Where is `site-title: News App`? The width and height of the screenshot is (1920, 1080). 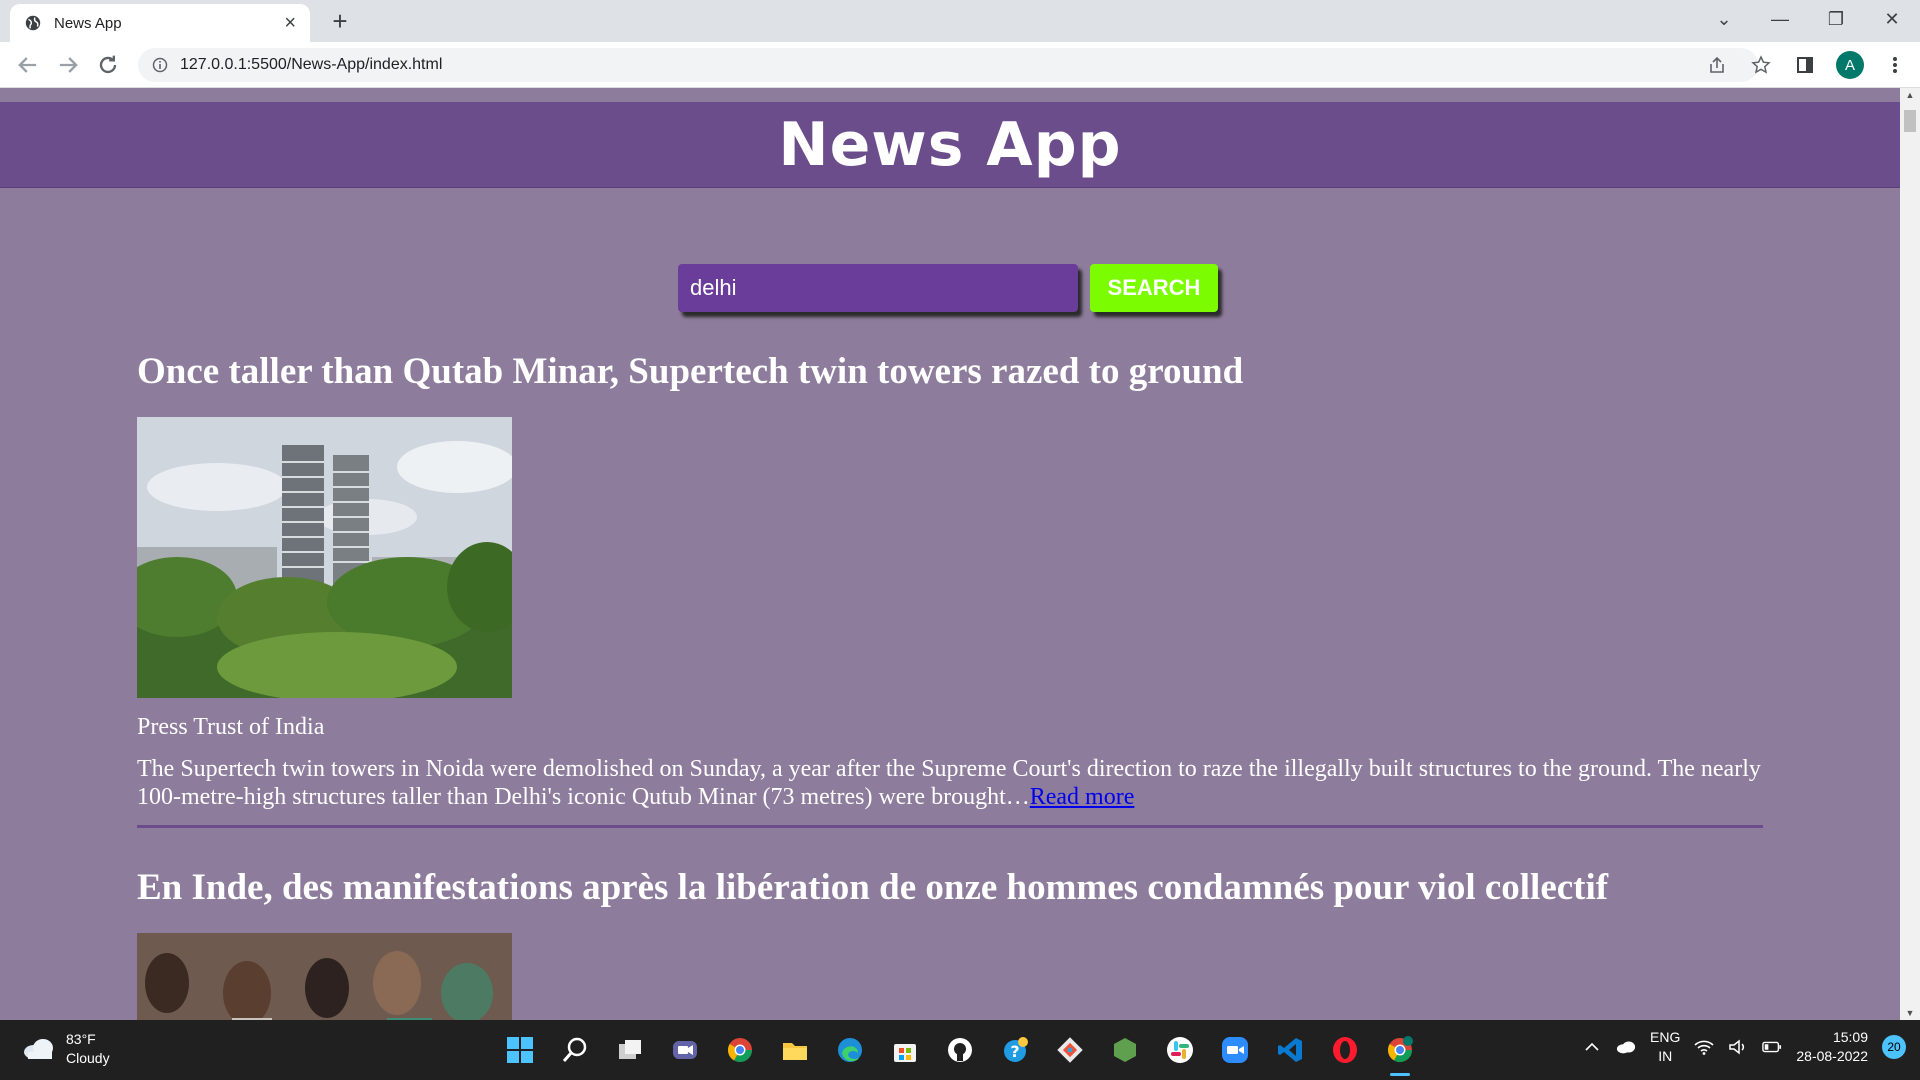 site-title: News App is located at coordinates (950, 144).